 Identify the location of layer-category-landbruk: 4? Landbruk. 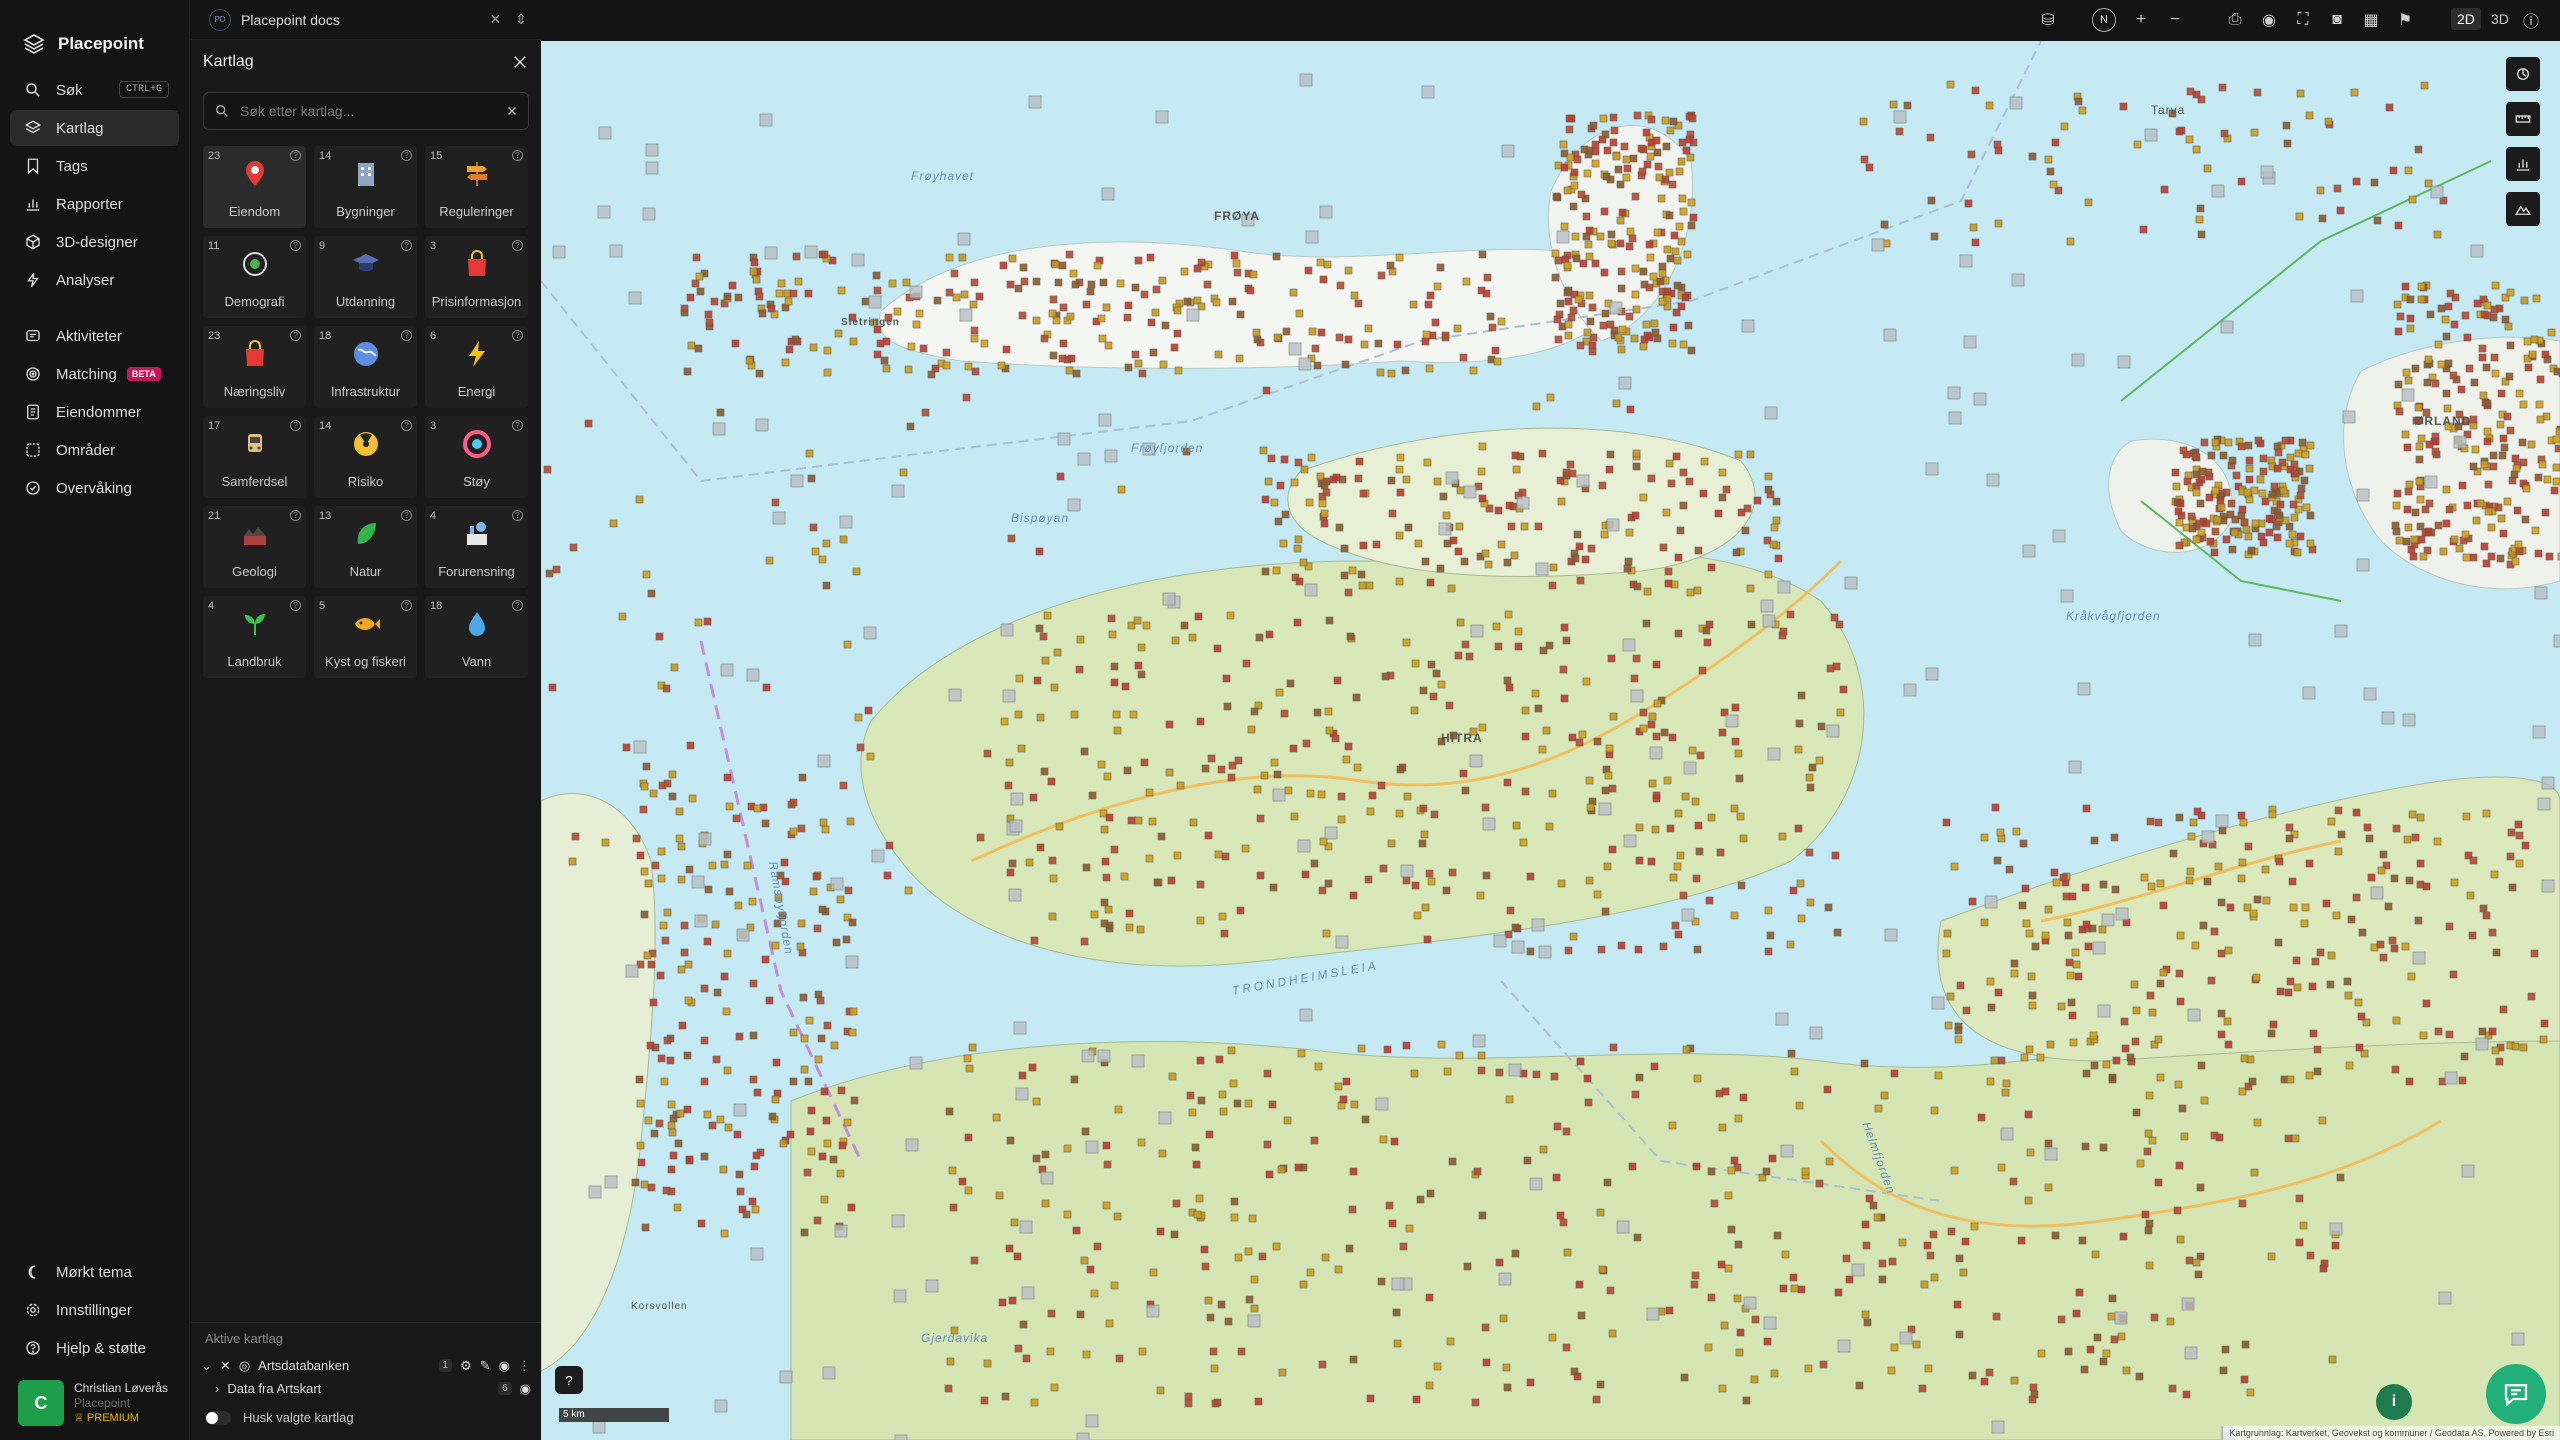
(254, 637).